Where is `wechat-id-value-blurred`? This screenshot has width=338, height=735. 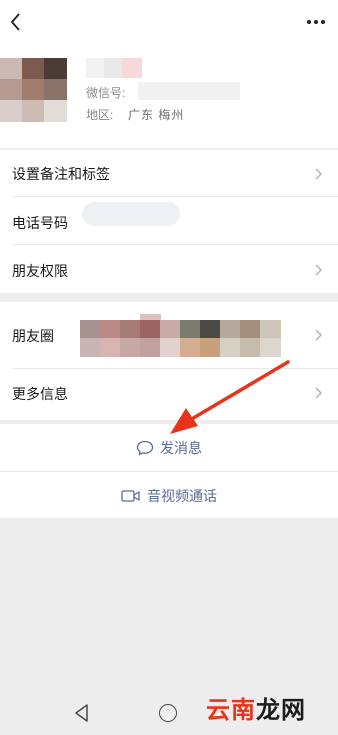
wechat-id-value-blurred is located at coordinates (189, 91).